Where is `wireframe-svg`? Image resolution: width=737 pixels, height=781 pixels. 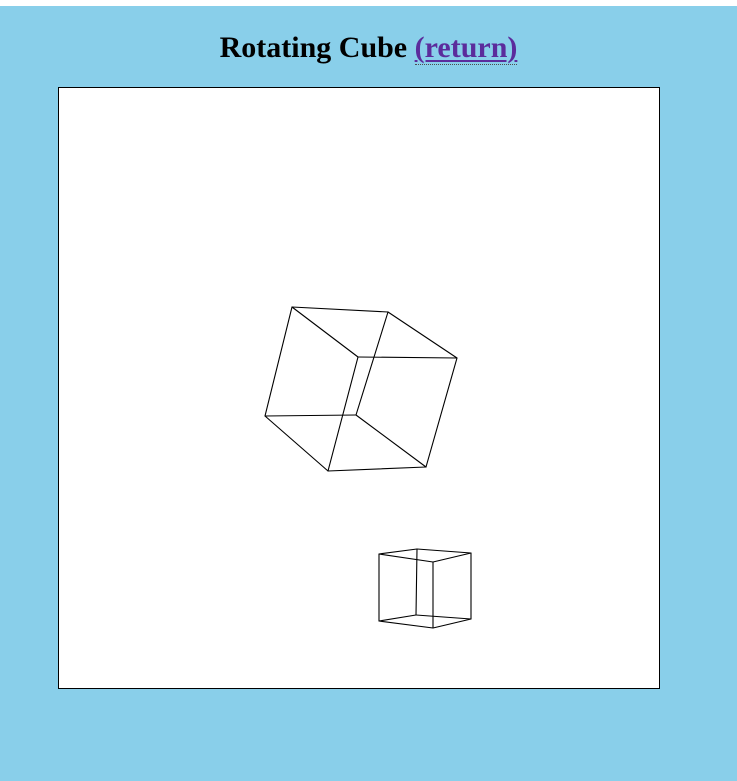
wireframe-svg is located at coordinates (368, 467).